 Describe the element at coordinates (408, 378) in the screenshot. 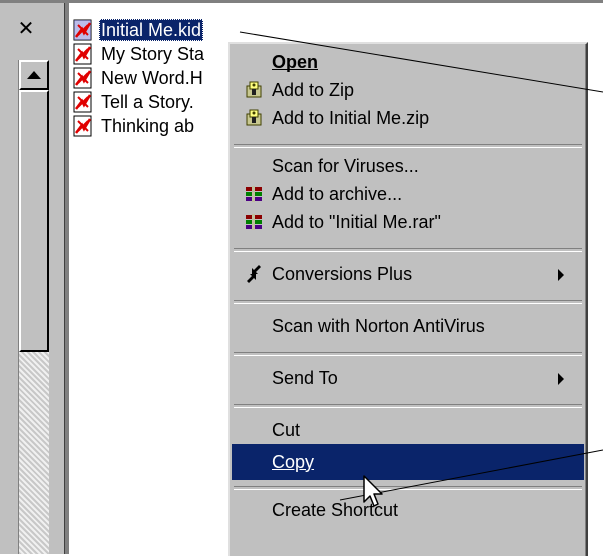

I see `menu-item-send-to: Send To` at that location.